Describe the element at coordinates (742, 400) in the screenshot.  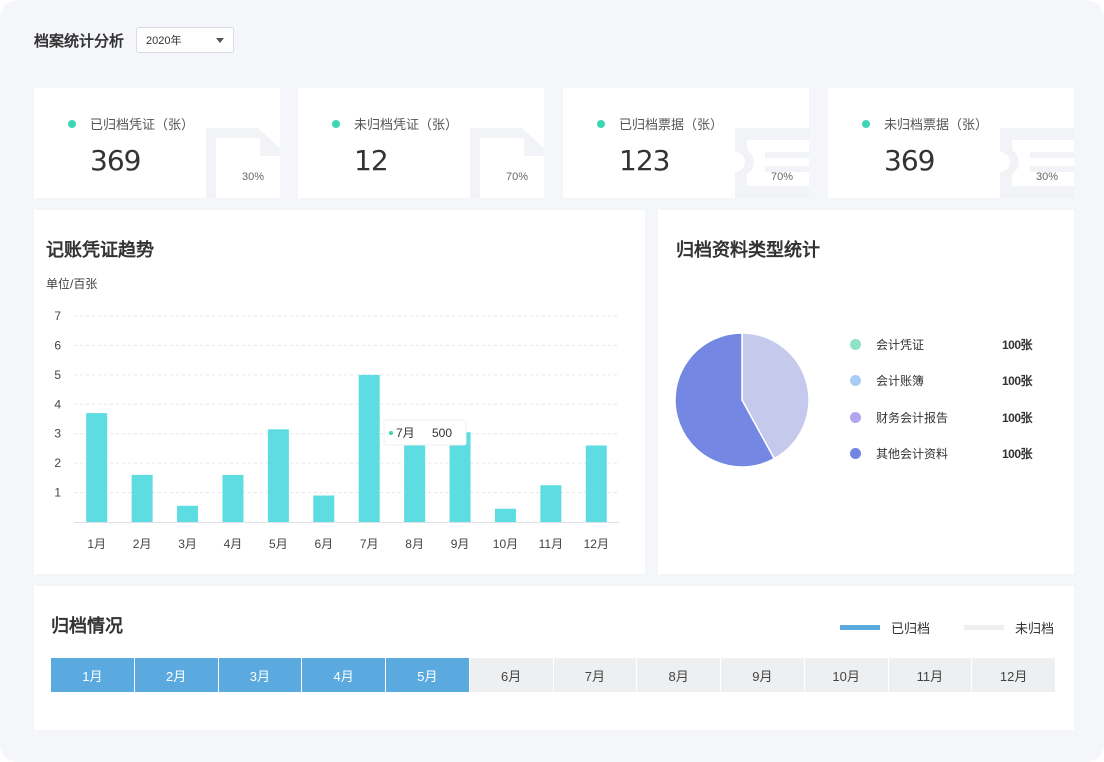
I see `type-pie-chart` at that location.